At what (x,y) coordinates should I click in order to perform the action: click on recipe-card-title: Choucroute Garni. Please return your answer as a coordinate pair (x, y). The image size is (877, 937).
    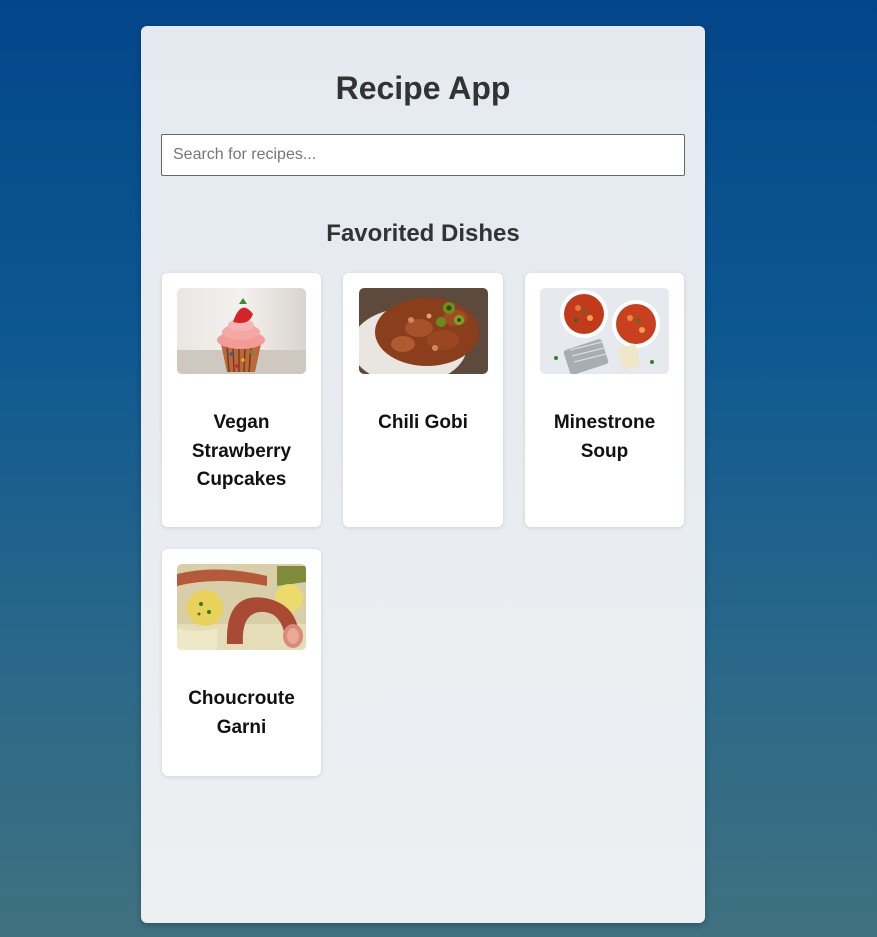
    Looking at the image, I should click on (241, 713).